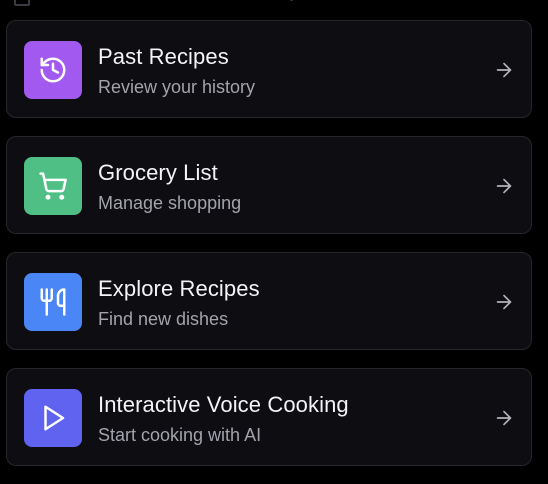  What do you see at coordinates (177, 87) in the screenshot?
I see `card-subtitle: Review your history` at bounding box center [177, 87].